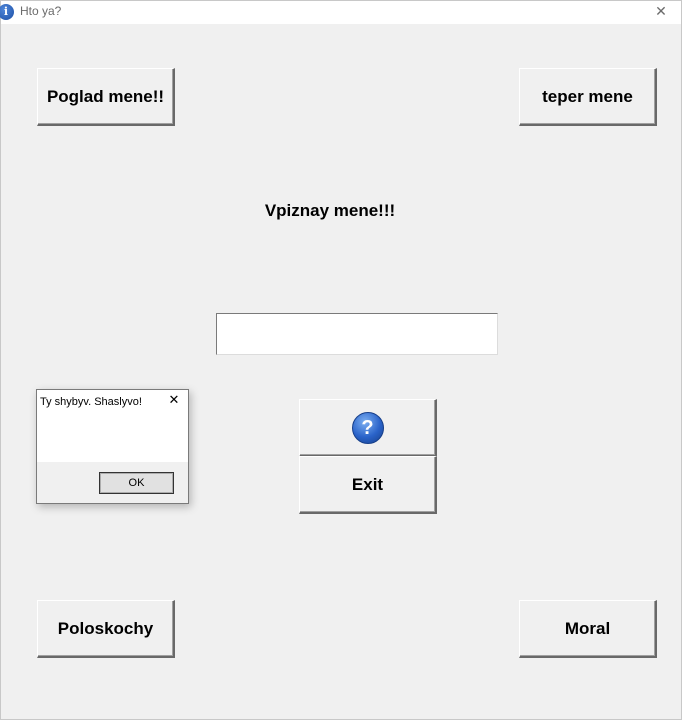 The width and height of the screenshot is (682, 720). Describe the element at coordinates (330, 210) in the screenshot. I see `prompt-label: Vpiznay mene!!!` at that location.